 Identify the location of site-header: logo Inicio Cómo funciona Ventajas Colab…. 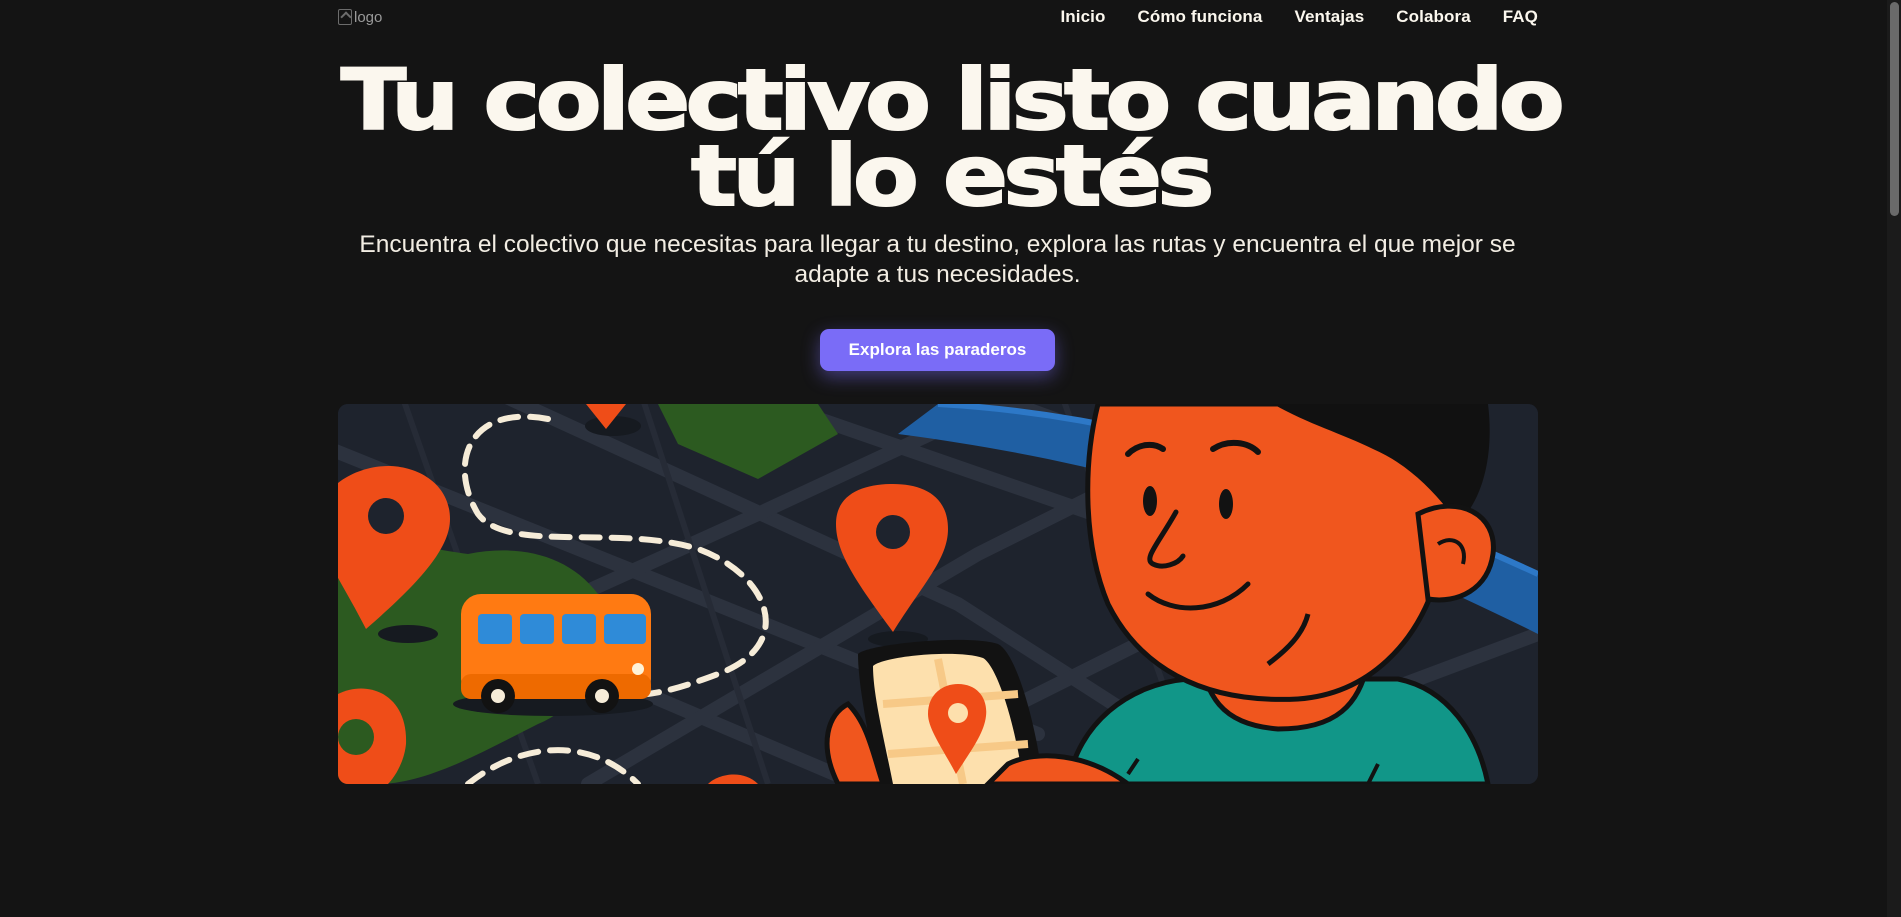
(938, 17).